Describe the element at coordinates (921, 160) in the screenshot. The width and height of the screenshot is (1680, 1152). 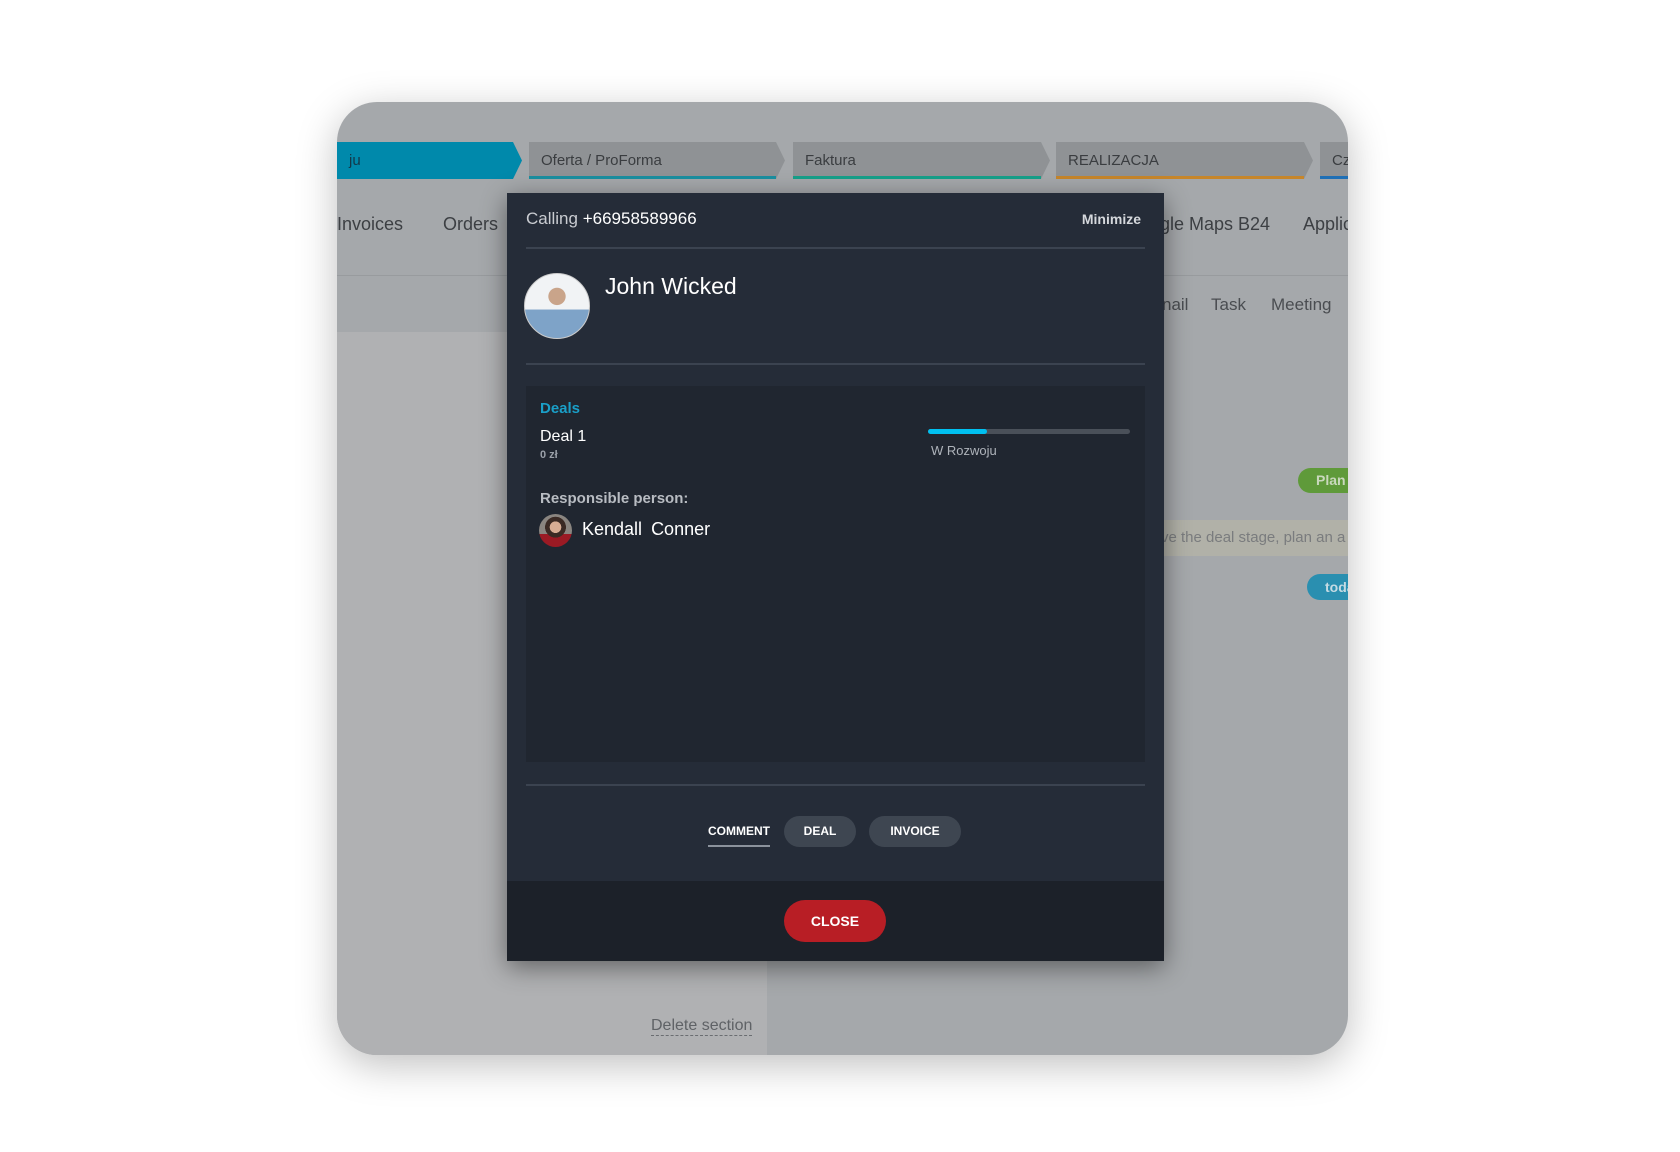
I see `stage-3: Faktura` at that location.